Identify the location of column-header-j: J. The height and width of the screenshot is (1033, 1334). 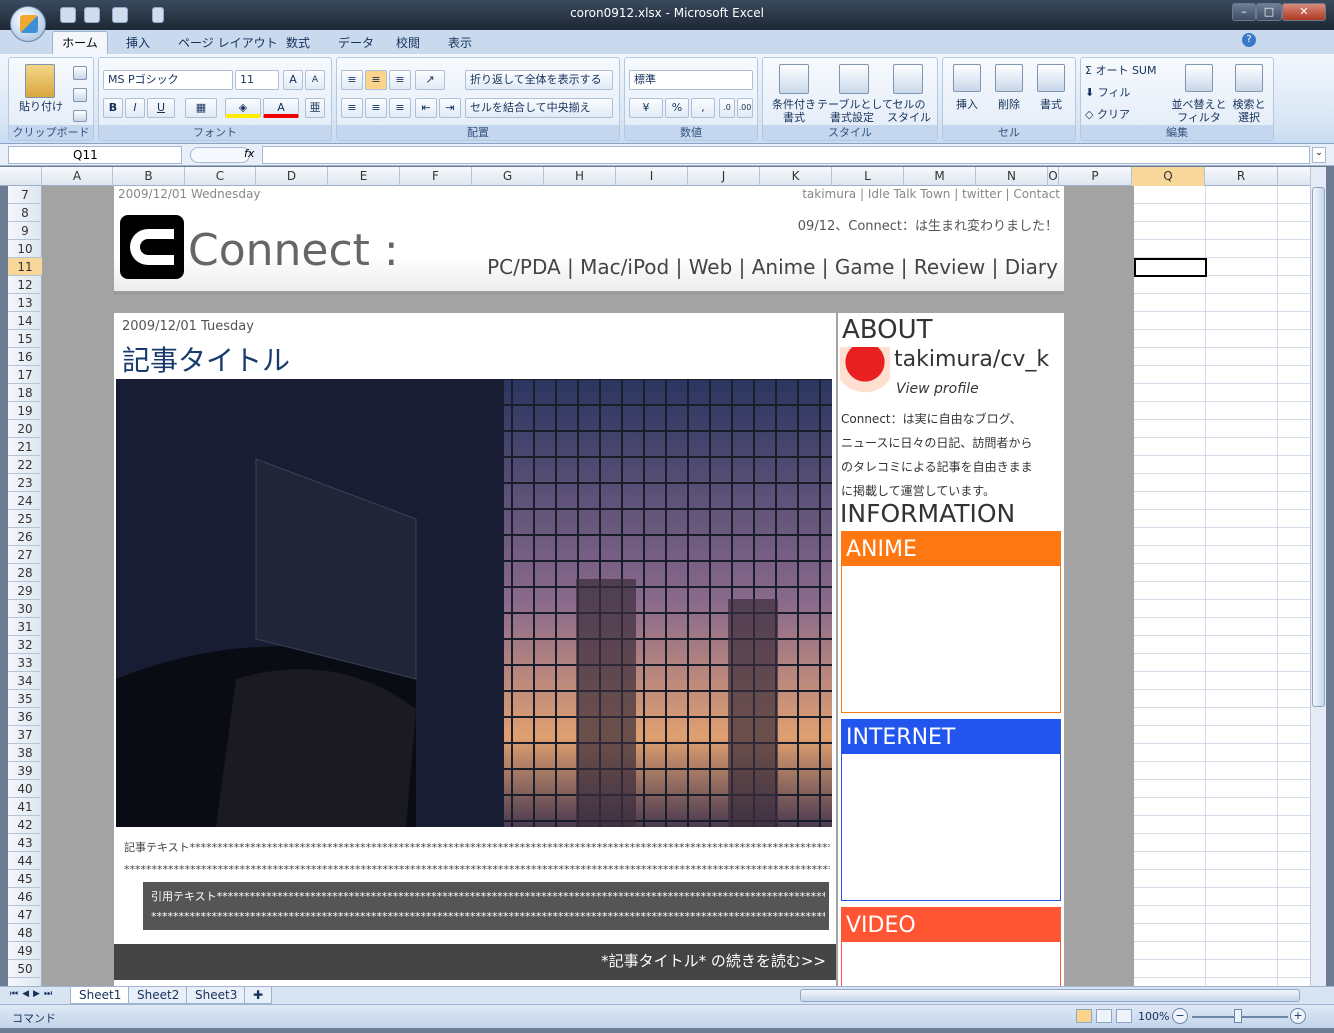
(724, 176).